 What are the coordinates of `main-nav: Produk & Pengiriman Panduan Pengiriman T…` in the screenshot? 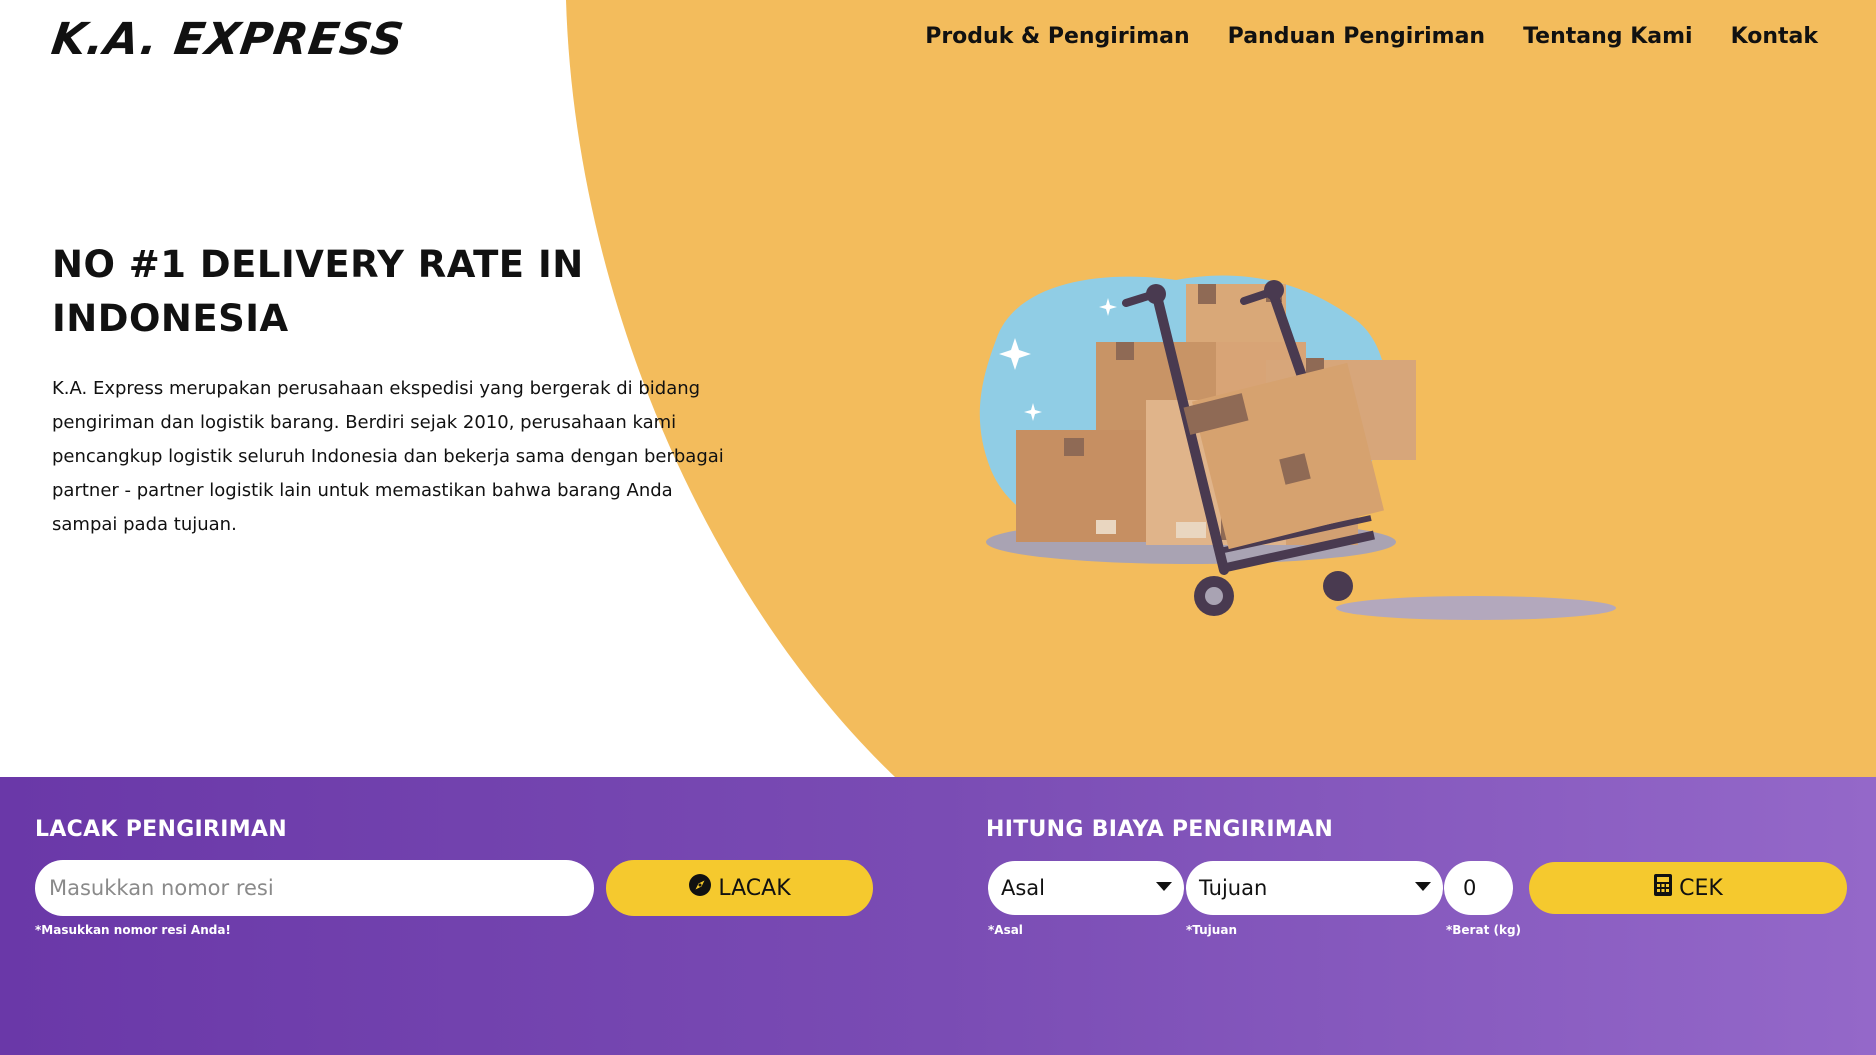 It's located at (1371, 36).